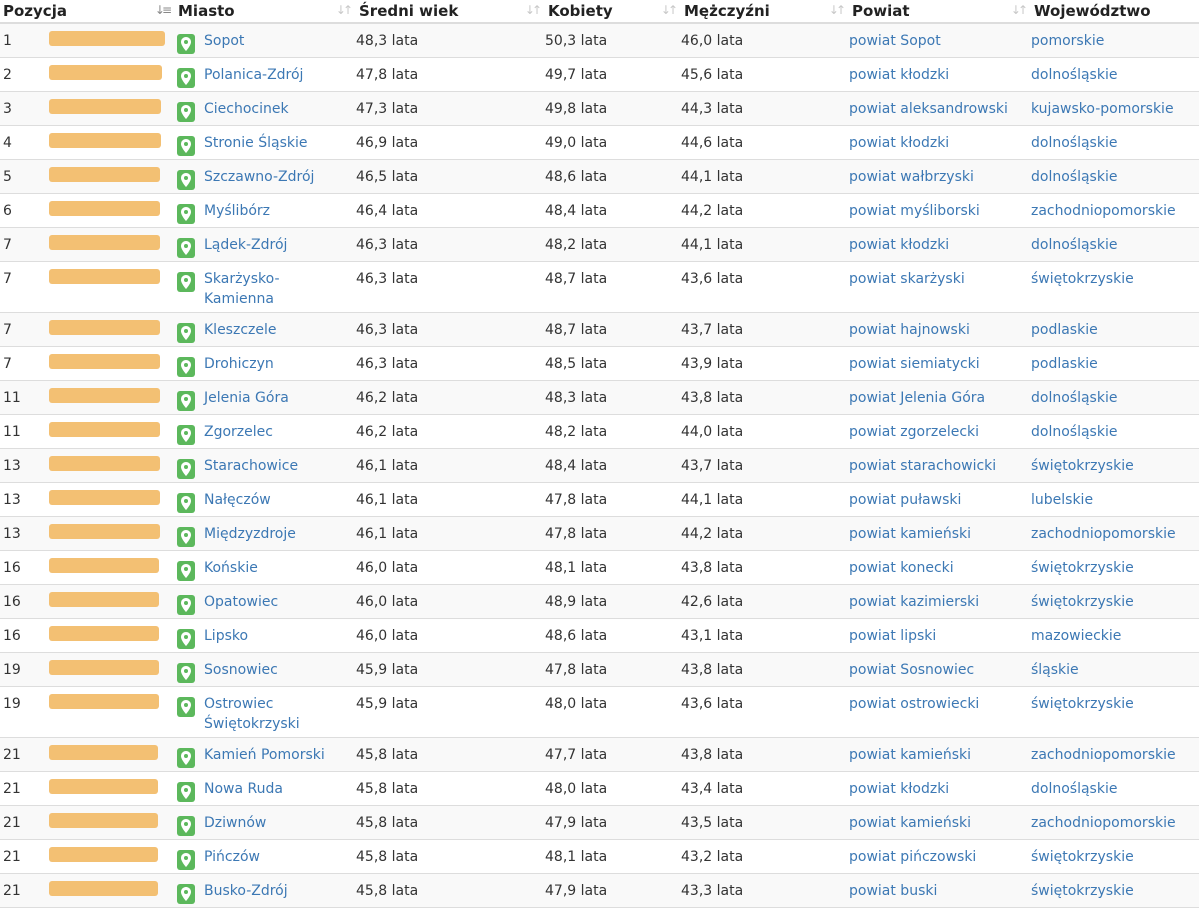  Describe the element at coordinates (269, 41) in the screenshot. I see `city-link: Sopot` at that location.